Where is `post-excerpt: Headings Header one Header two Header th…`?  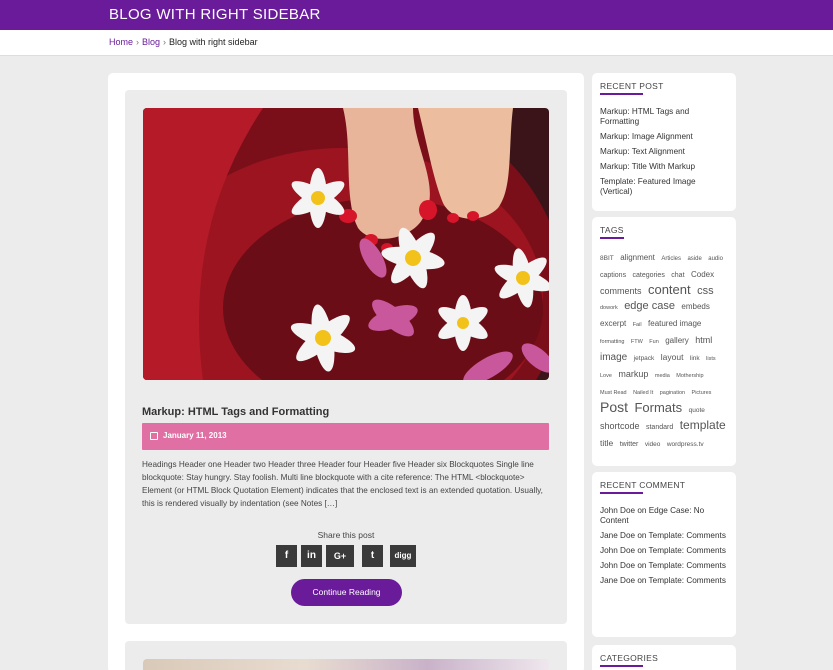 post-excerpt: Headings Header one Header two Header th… is located at coordinates (342, 484).